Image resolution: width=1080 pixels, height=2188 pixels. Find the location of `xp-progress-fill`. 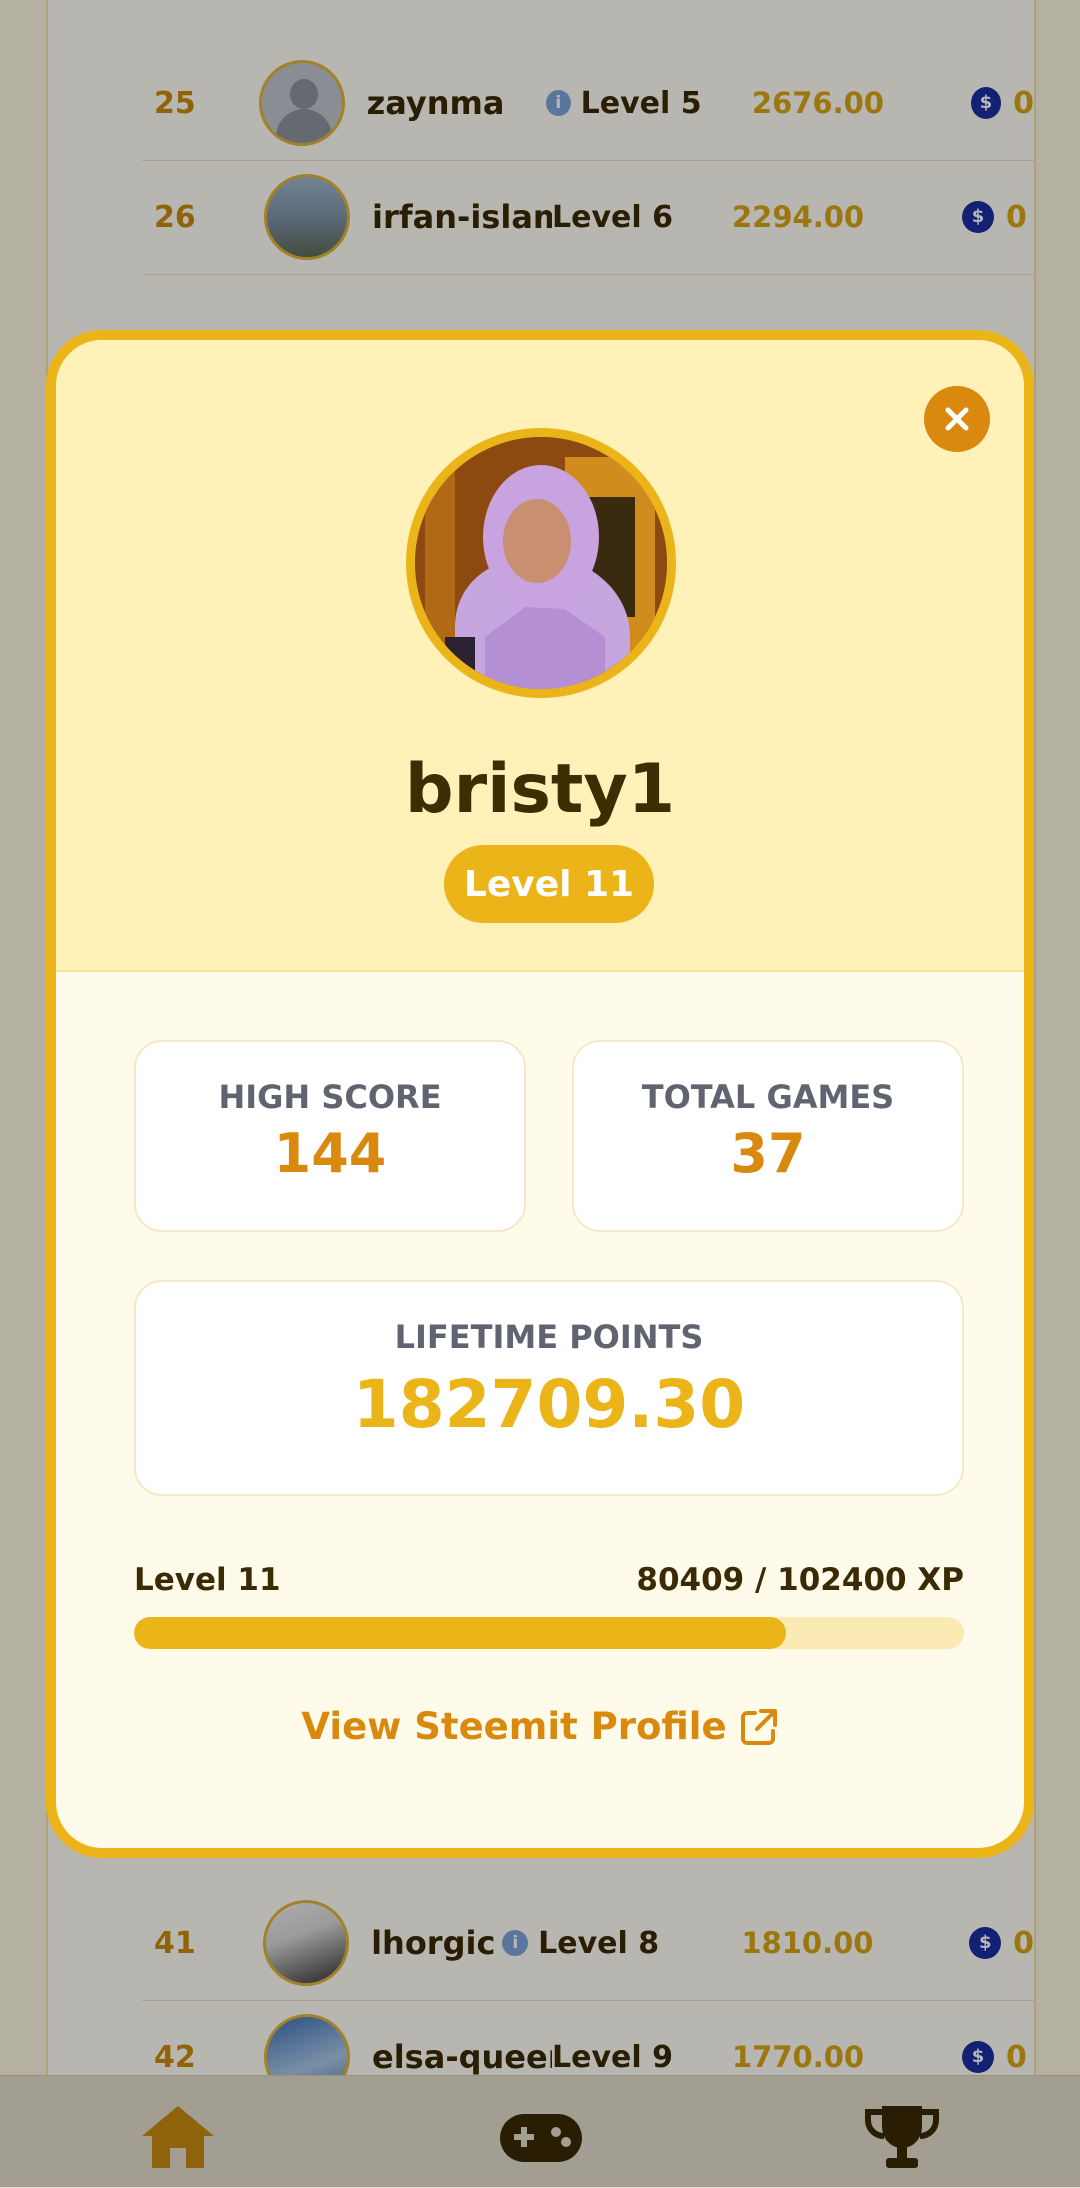

xp-progress-fill is located at coordinates (460, 1633).